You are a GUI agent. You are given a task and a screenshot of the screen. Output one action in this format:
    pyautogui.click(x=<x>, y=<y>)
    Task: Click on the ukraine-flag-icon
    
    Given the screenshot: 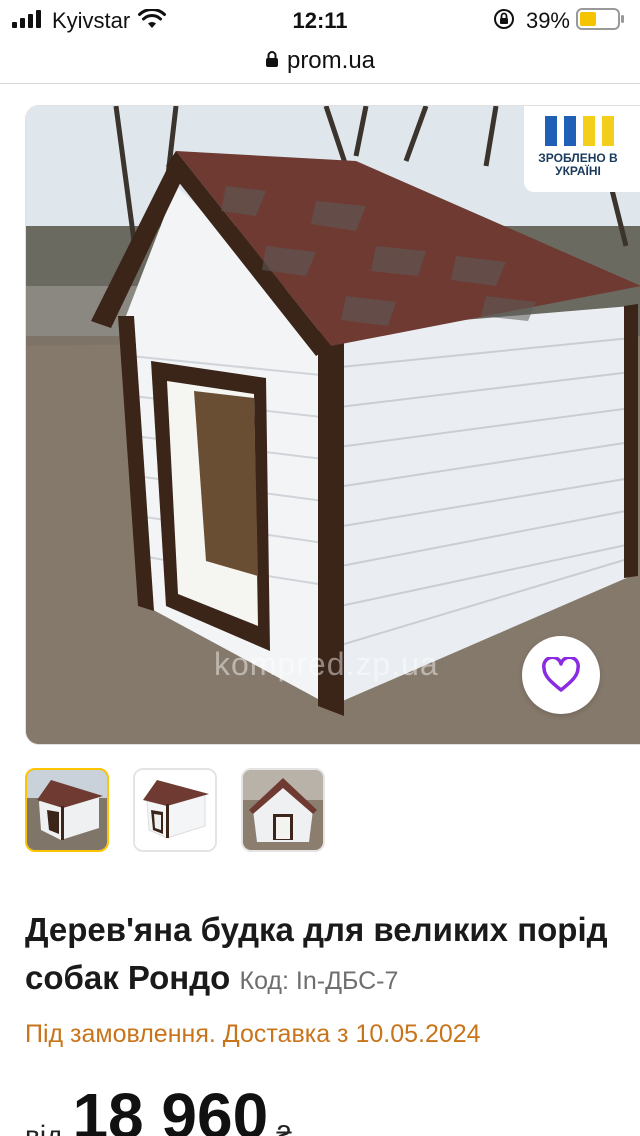 What is the action you would take?
    pyautogui.click(x=583, y=131)
    